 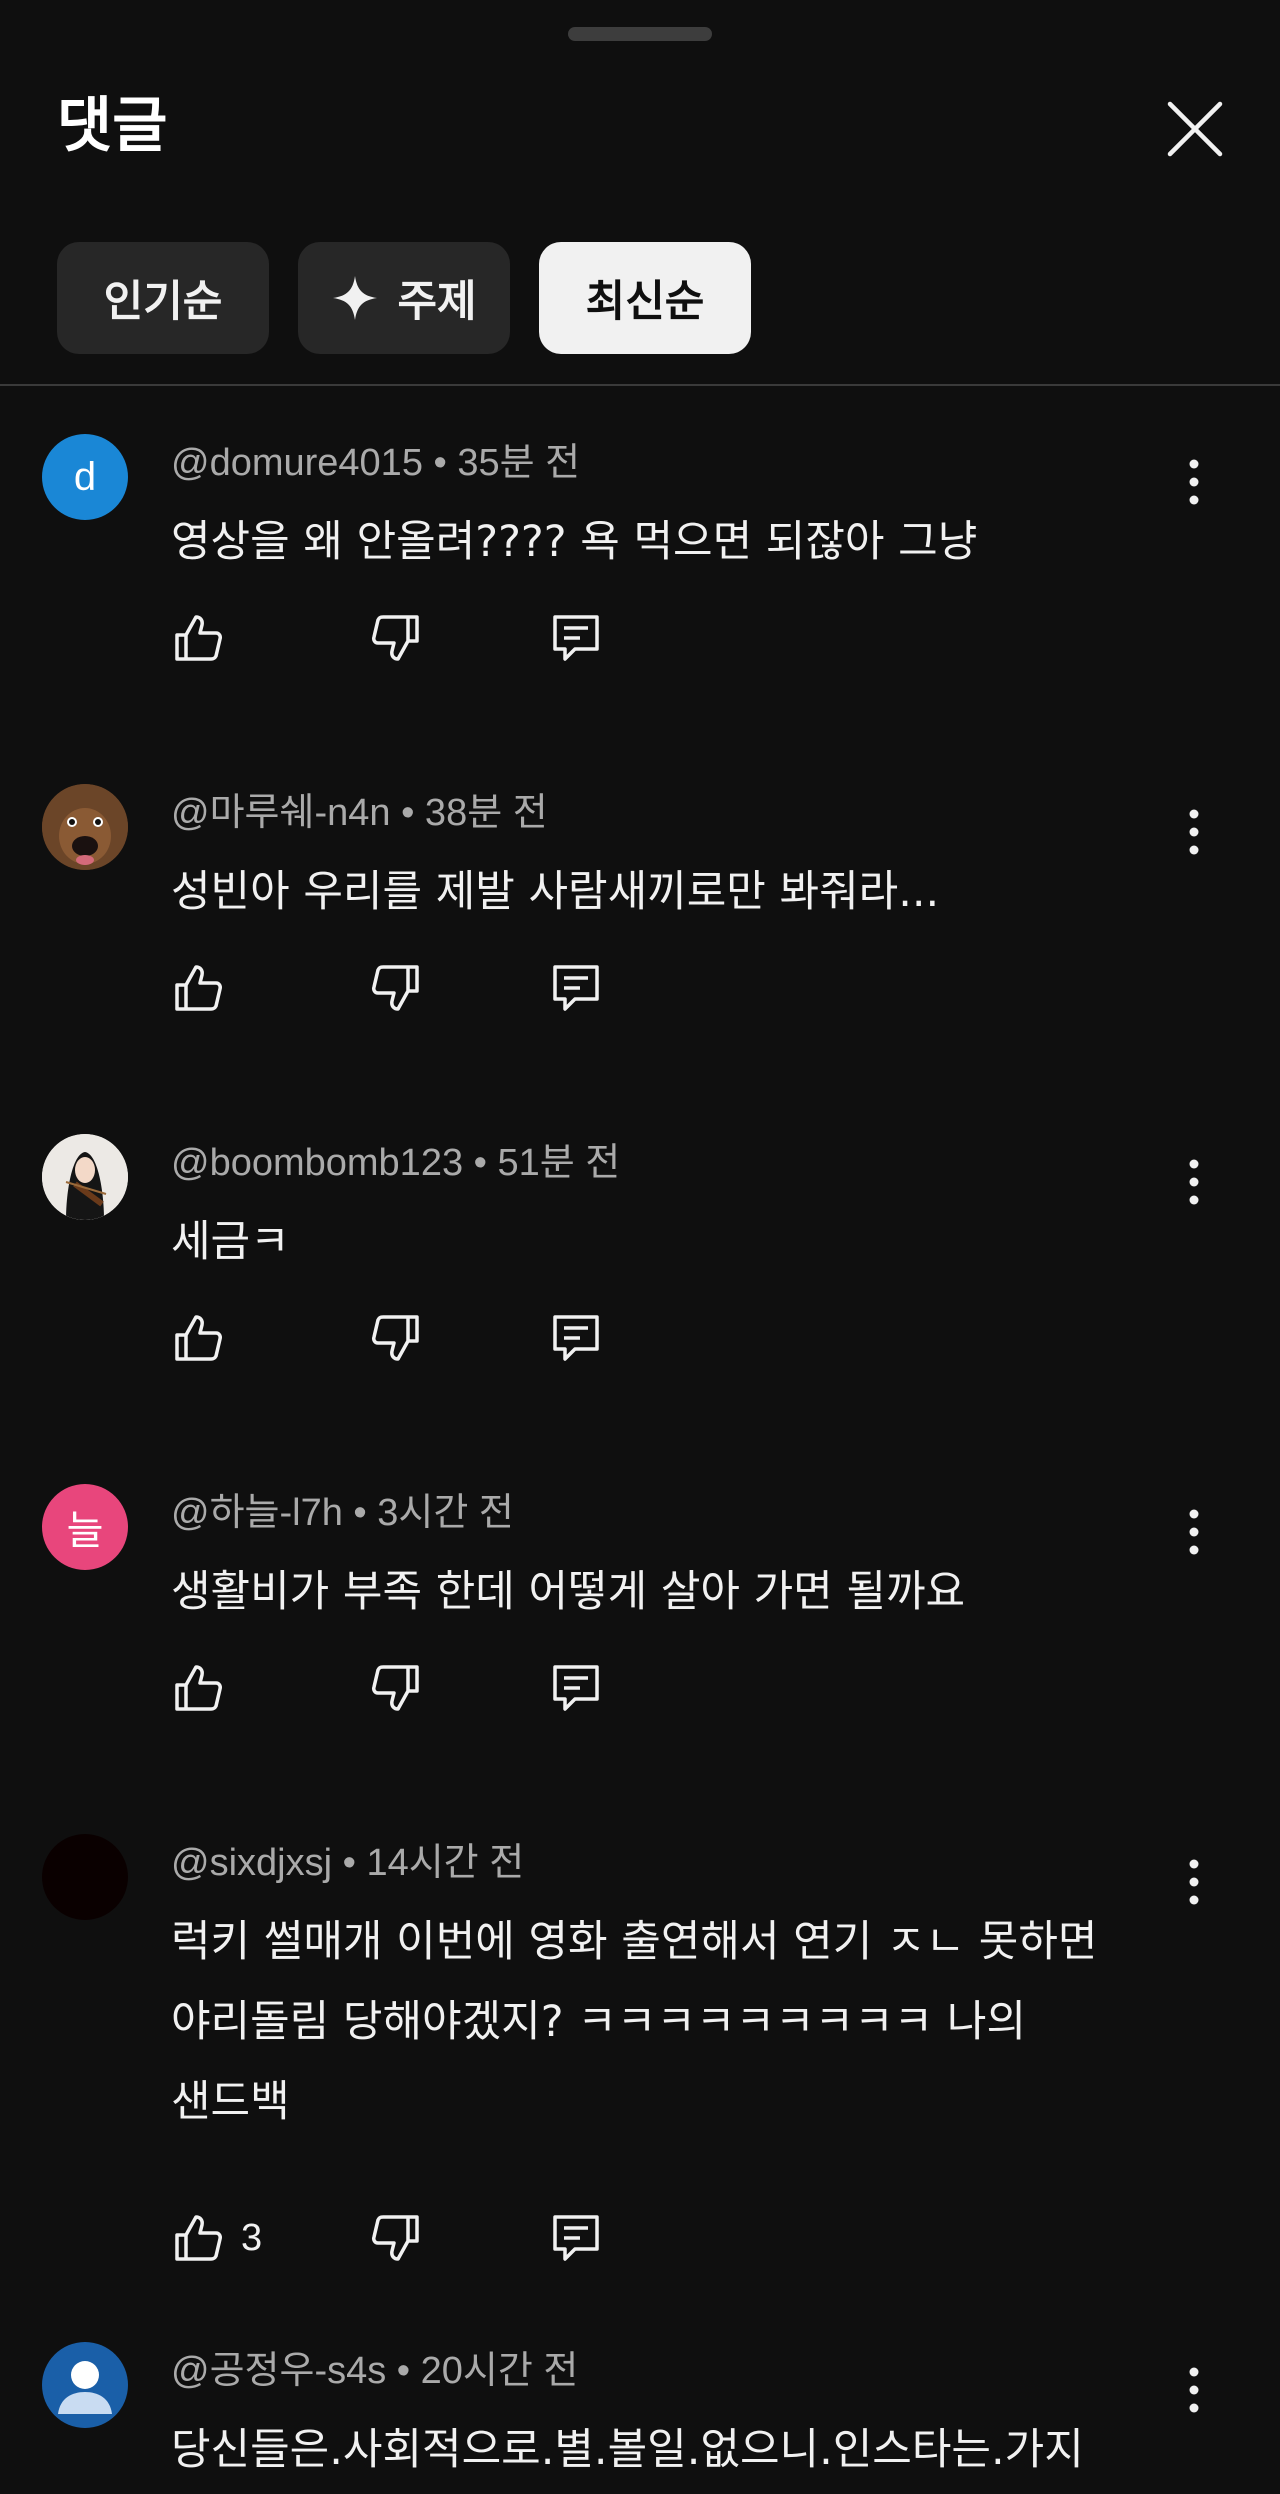 What do you see at coordinates (85, 1531) in the screenshot?
I see `avatar-letter: 늘` at bounding box center [85, 1531].